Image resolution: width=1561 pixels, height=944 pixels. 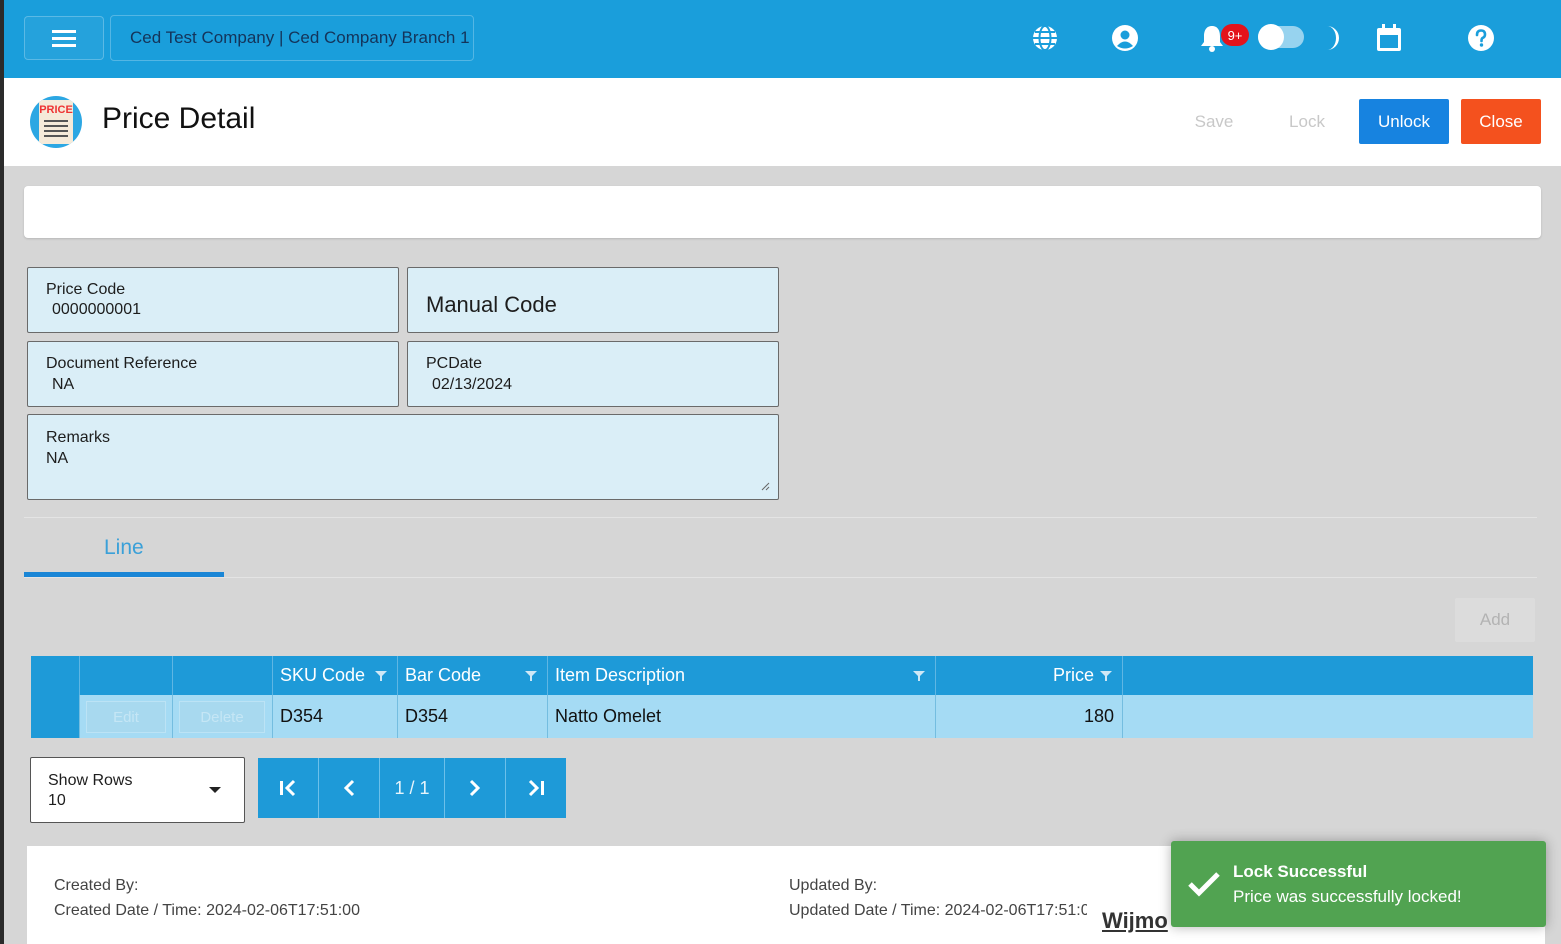 I want to click on tab-divider, so click(x=780, y=577).